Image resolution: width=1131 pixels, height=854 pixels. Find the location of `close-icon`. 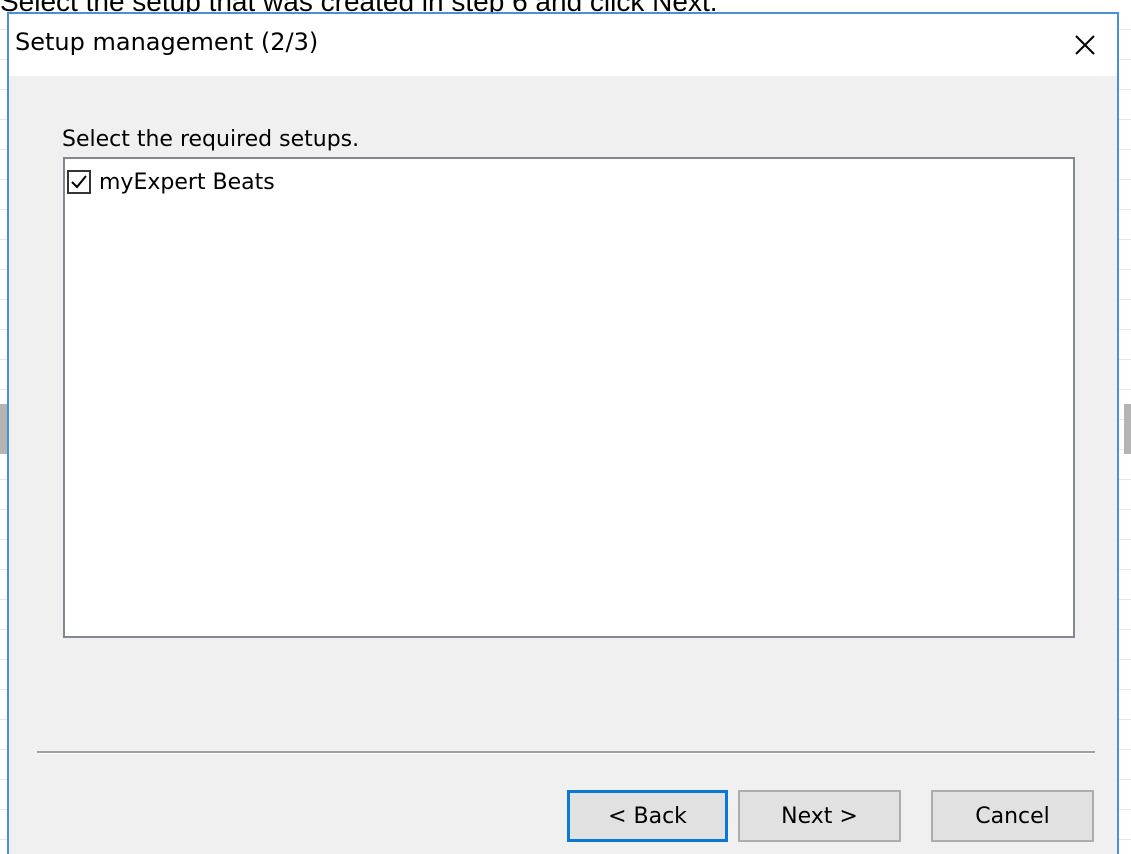

close-icon is located at coordinates (1085, 45).